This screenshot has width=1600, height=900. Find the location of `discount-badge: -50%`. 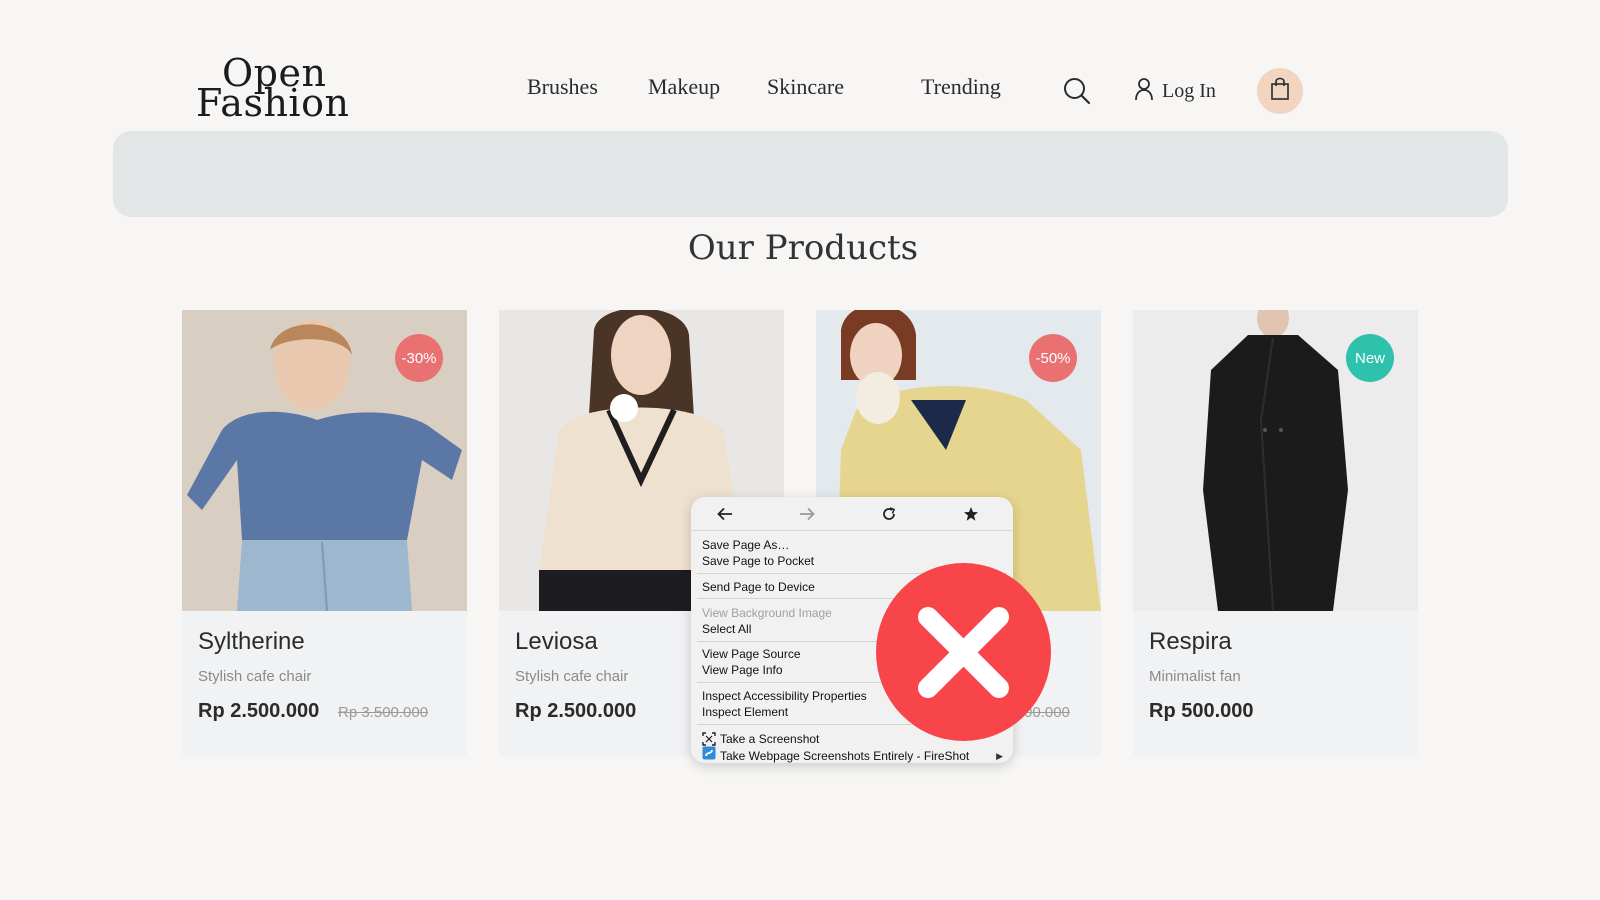

discount-badge: -50% is located at coordinates (1053, 358).